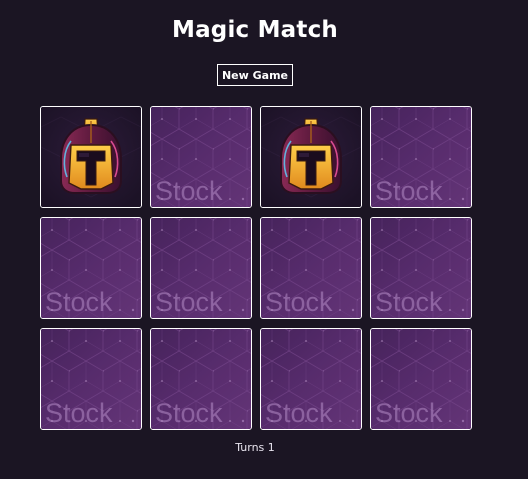 The image size is (528, 479). I want to click on turns-label: Turns, so click(250, 447).